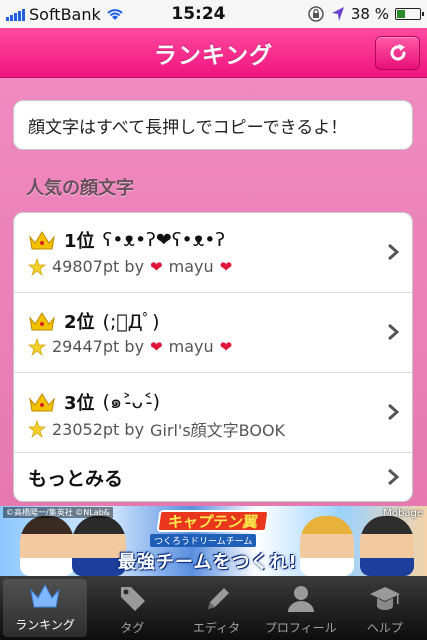 The height and width of the screenshot is (640, 427). I want to click on ranking-row-3: 3位 (๑˃̵ᴗ˂̵) 23052pt by Girl's顔文字BOOK, so click(213, 413).